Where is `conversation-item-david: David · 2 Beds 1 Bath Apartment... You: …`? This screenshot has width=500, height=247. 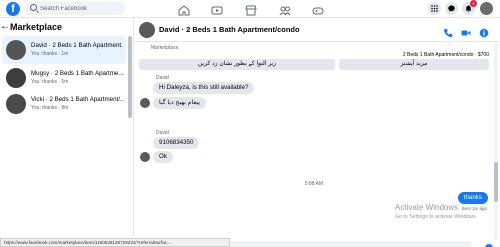
conversation-item-david: David · 2 Beds 1 Bath Apartment... You: … is located at coordinates (64, 50).